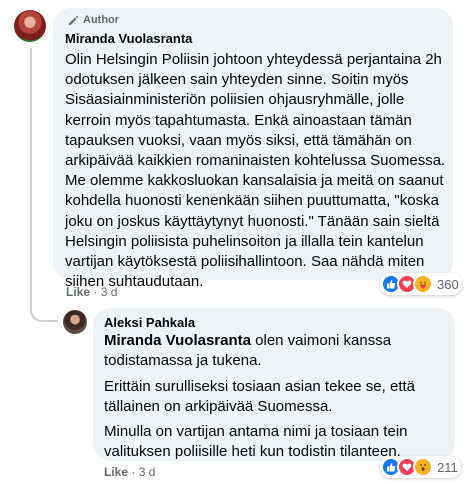  I want to click on author-badge: Author, so click(93, 20).